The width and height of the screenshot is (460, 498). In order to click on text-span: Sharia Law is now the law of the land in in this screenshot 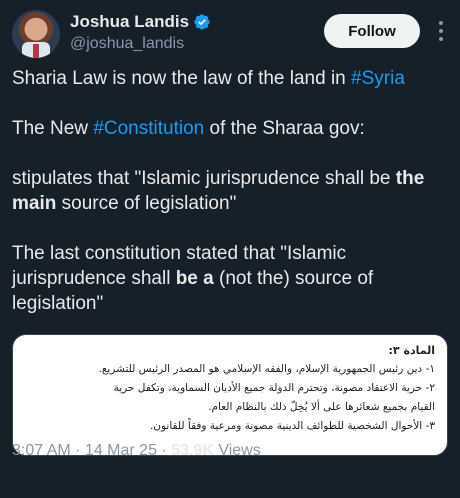, I will do `click(182, 78)`.